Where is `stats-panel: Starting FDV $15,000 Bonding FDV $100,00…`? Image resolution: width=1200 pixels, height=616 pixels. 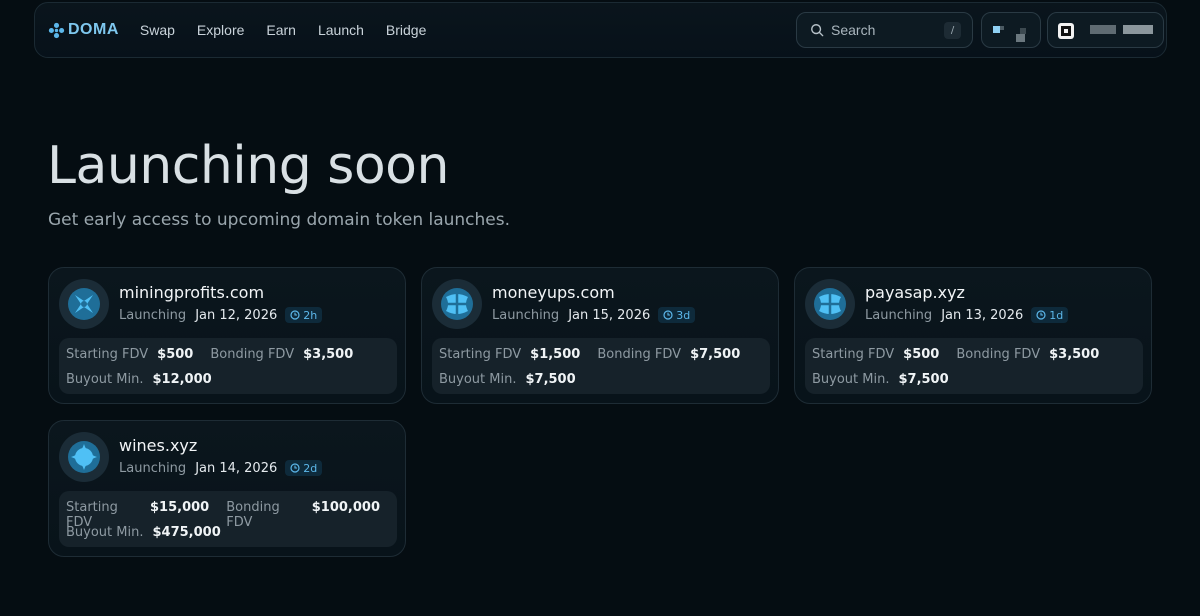 stats-panel: Starting FDV $15,000 Bonding FDV $100,00… is located at coordinates (228, 519).